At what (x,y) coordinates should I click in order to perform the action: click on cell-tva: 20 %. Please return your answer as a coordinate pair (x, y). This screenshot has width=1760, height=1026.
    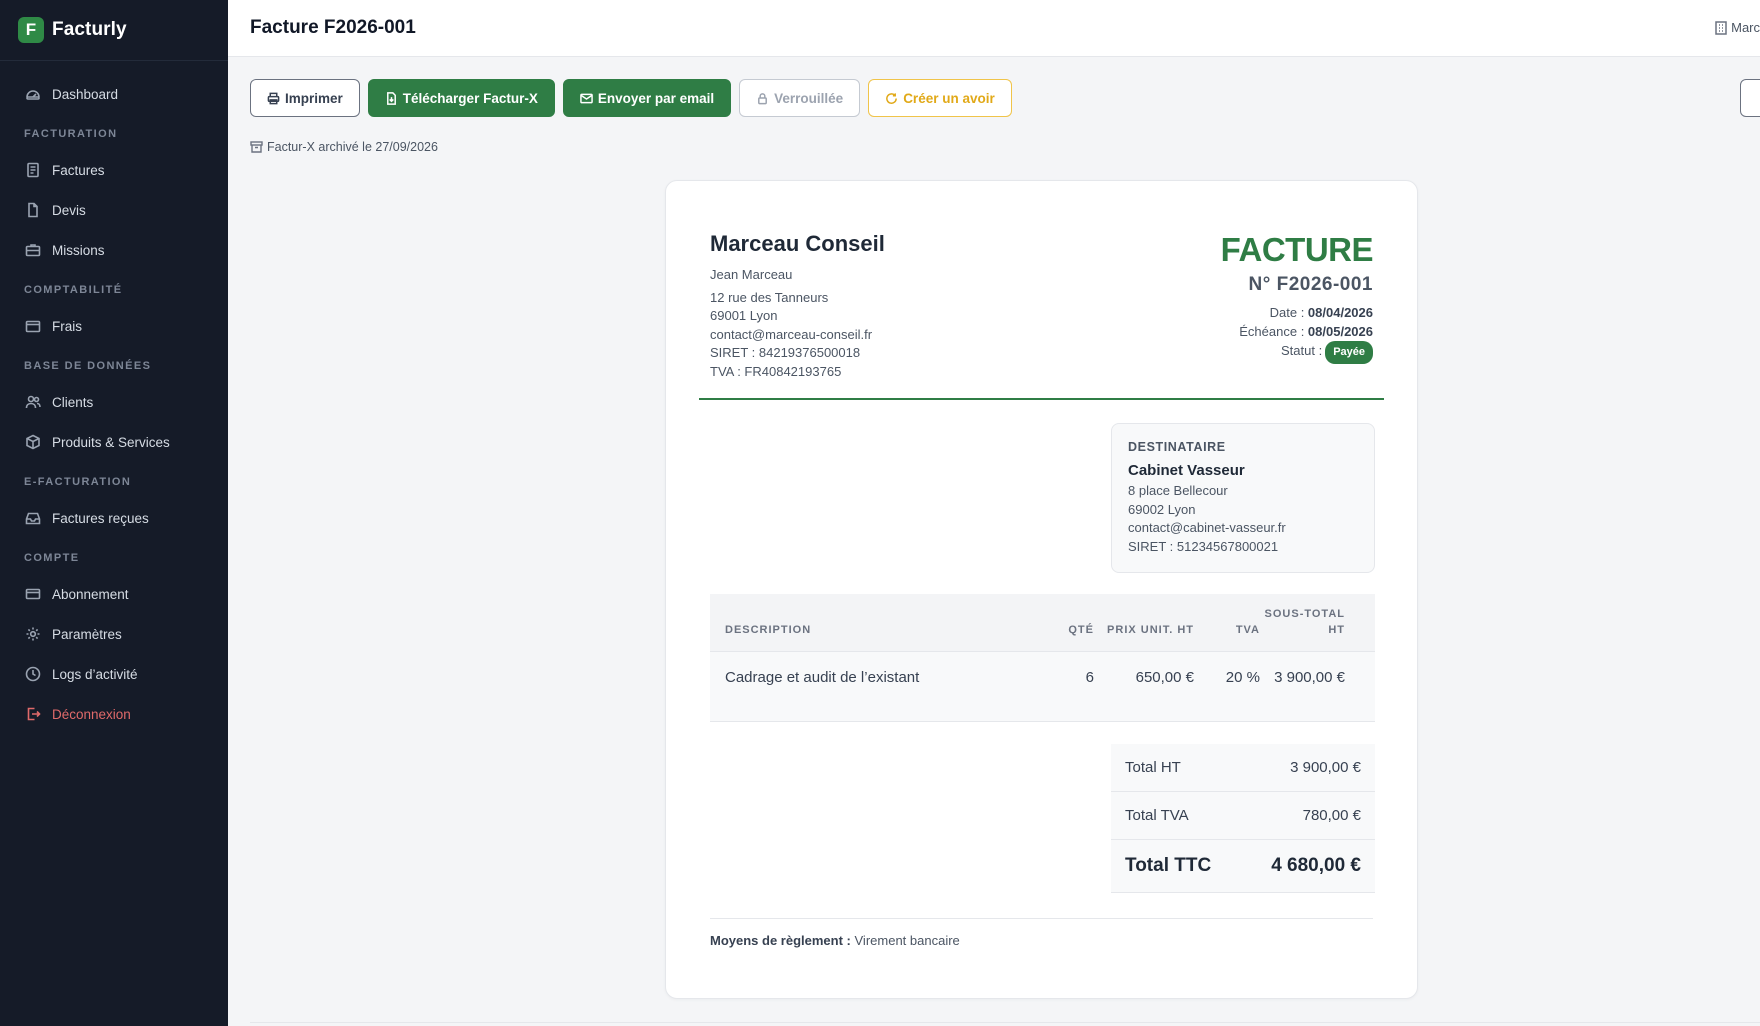
    Looking at the image, I should click on (1242, 677).